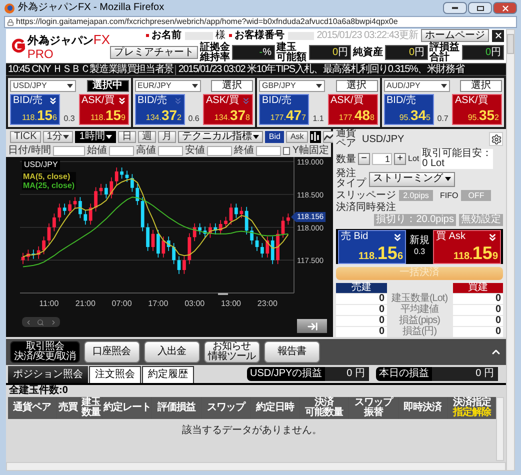 This screenshot has height=475, width=521. Describe the element at coordinates (321, 69) in the screenshot. I see `news-headline: 2015/01/23 03:02 米10年TIPS入札、最高落札利回り0.315%、米財務省` at that location.